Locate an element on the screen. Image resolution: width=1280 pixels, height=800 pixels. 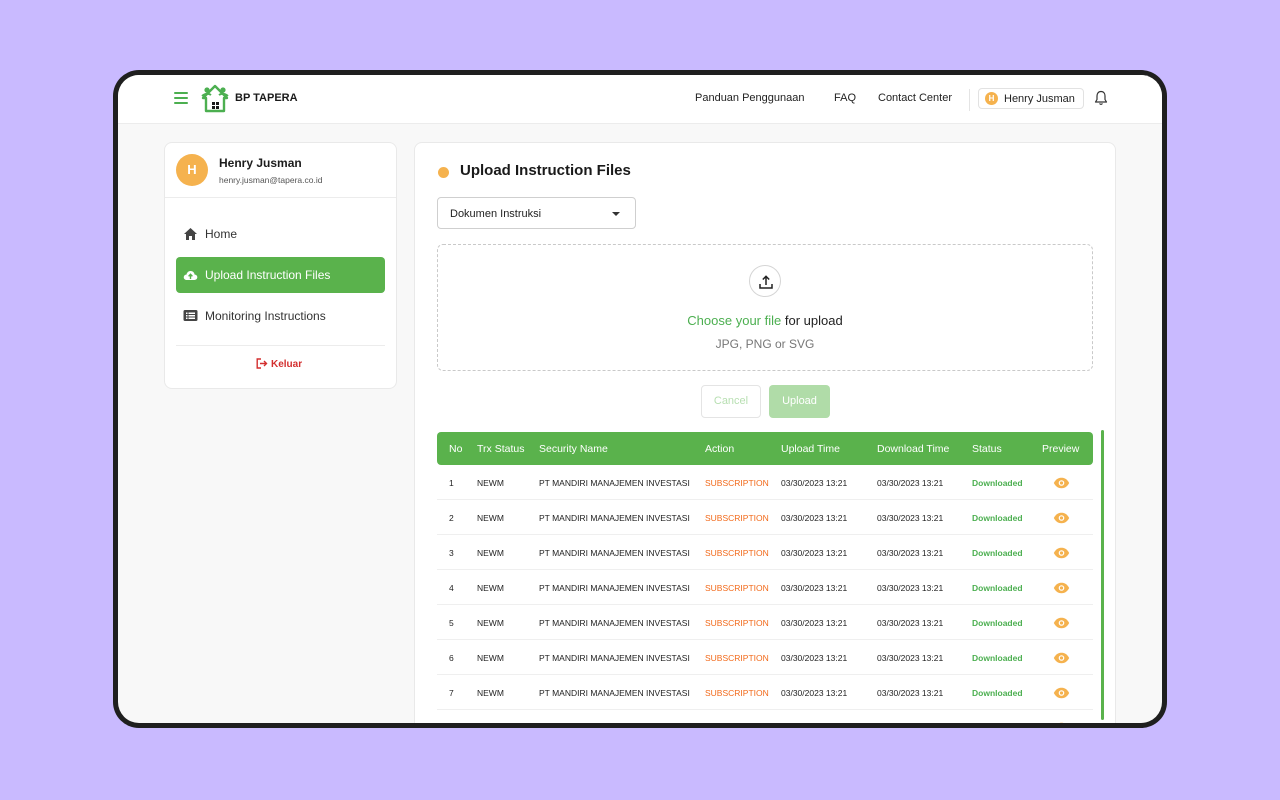
column-header-upload-time: Upload Time is located at coordinates (810, 449).